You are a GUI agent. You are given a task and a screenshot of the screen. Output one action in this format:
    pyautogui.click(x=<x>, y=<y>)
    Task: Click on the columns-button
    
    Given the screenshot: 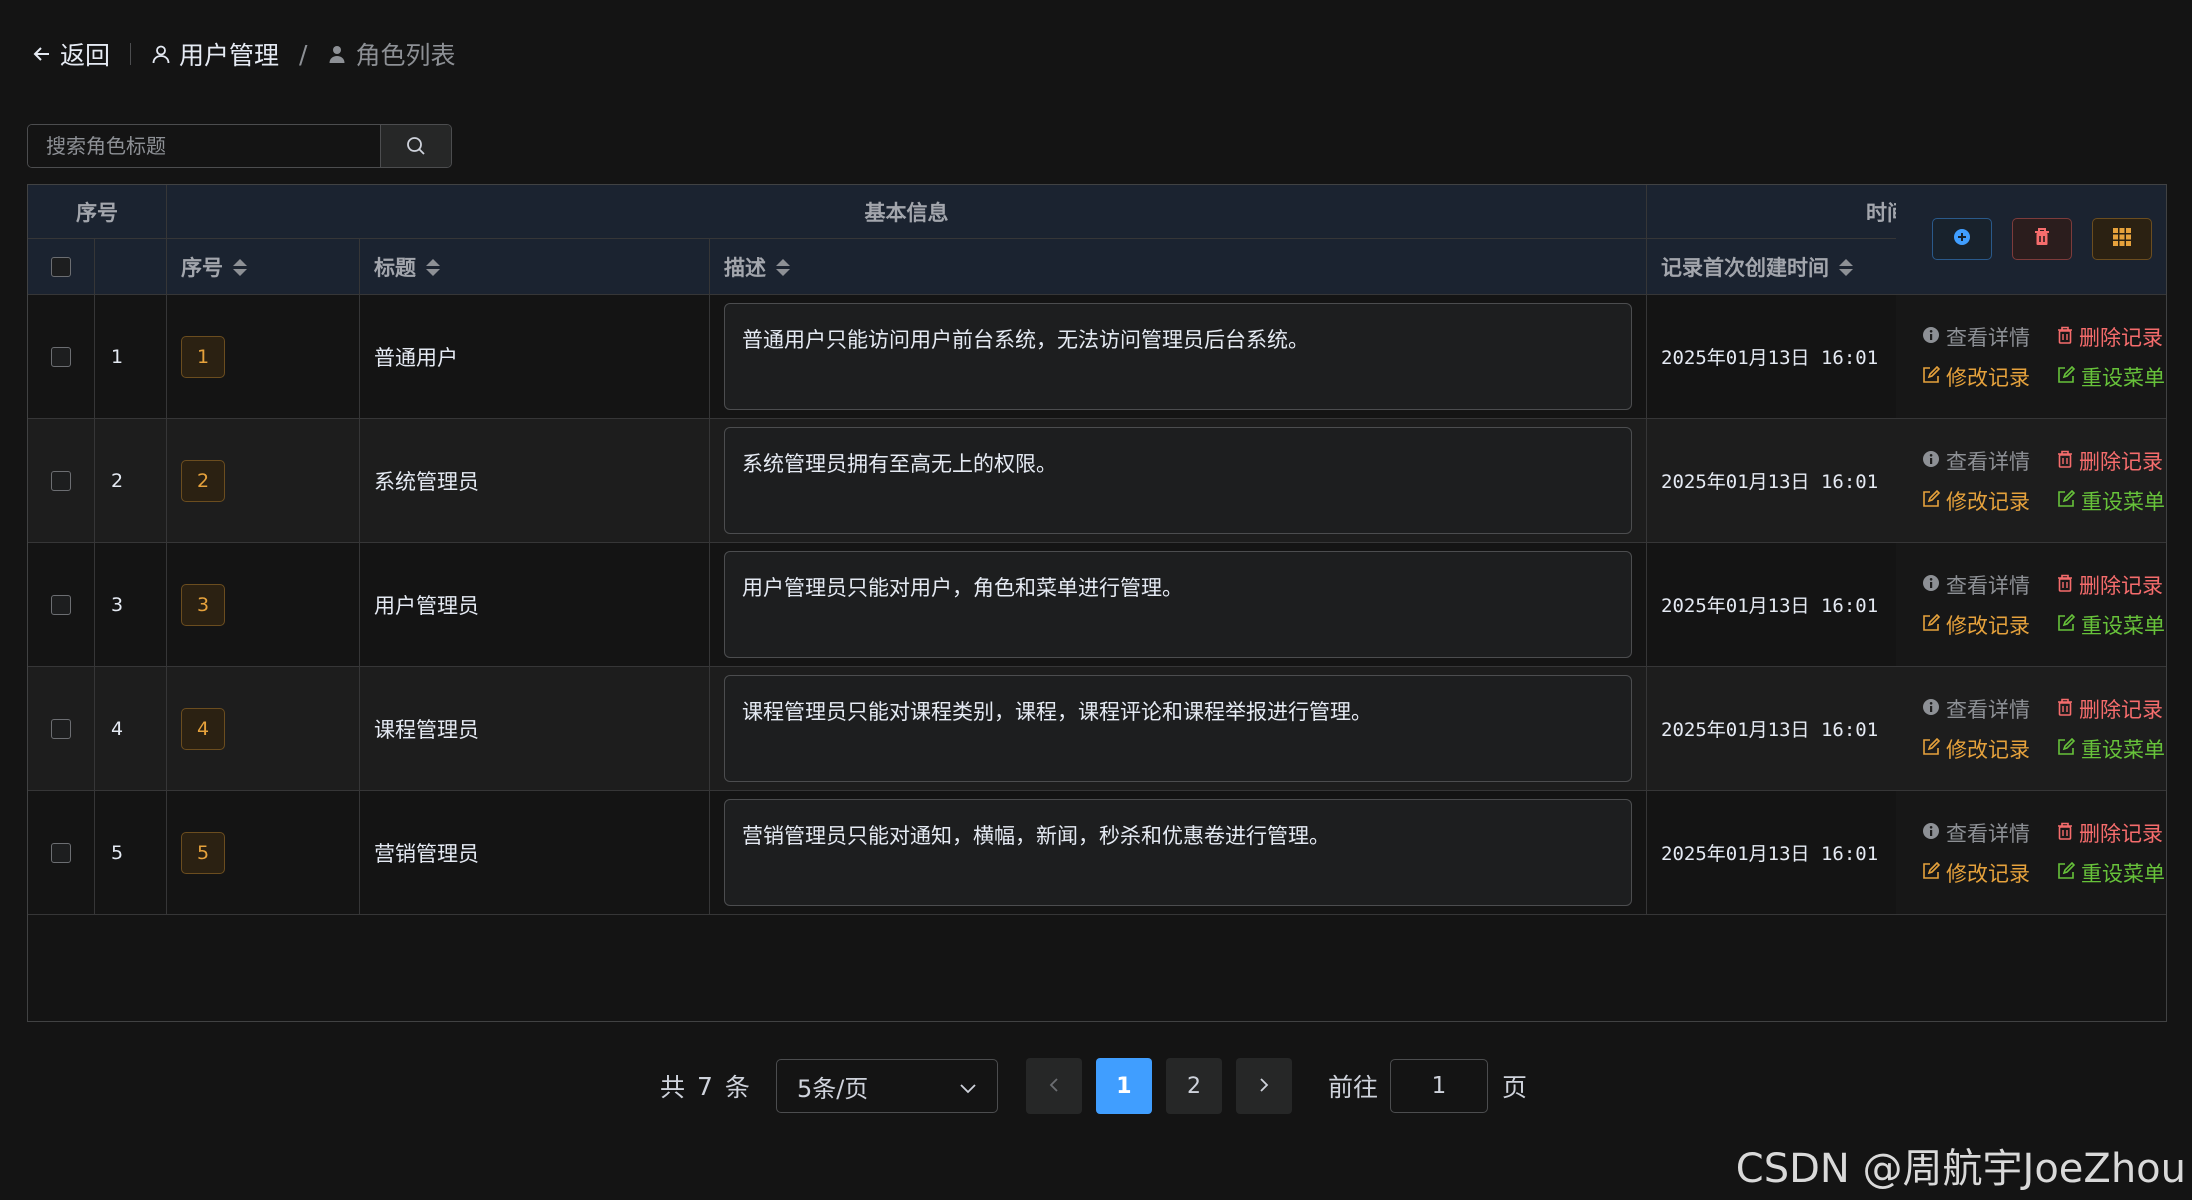 What is the action you would take?
    pyautogui.click(x=2122, y=239)
    